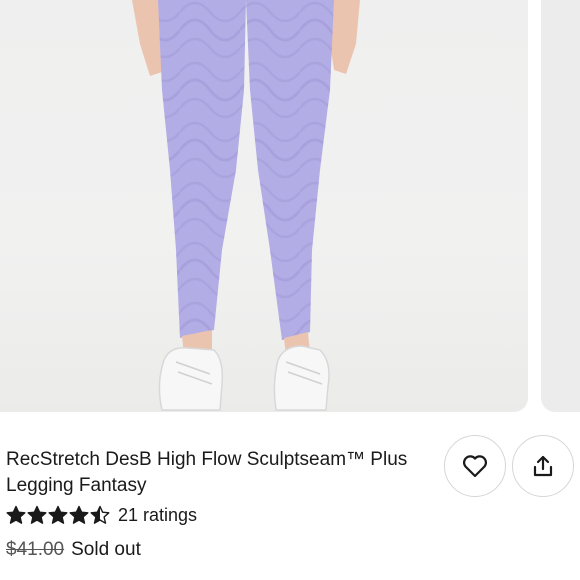  Describe the element at coordinates (106, 549) in the screenshot. I see `sold-out-label: Sold out` at that location.